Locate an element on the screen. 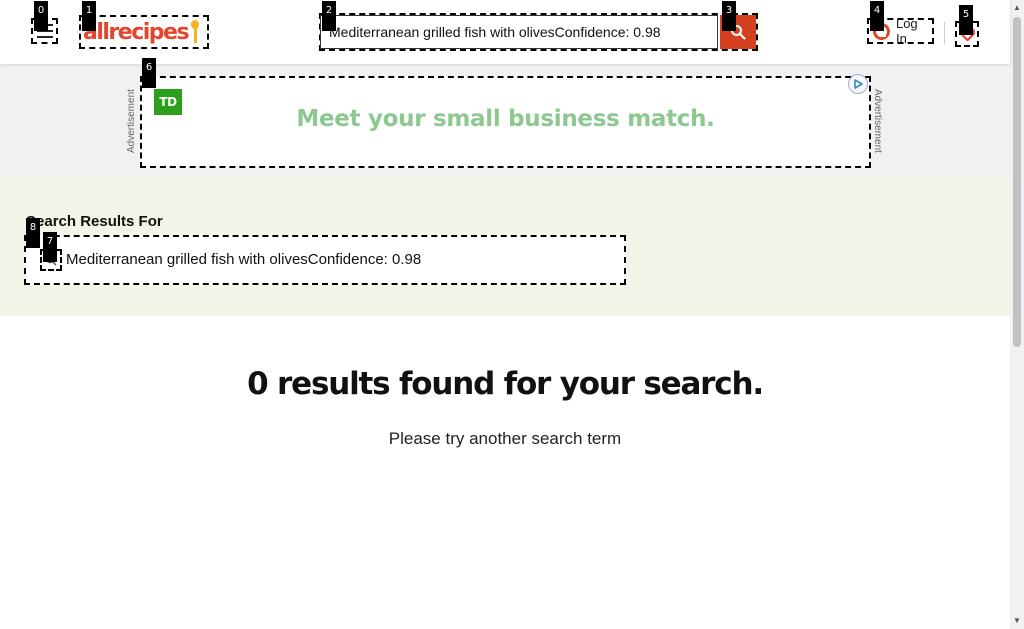  ad-info-icon is located at coordinates (858, 84).